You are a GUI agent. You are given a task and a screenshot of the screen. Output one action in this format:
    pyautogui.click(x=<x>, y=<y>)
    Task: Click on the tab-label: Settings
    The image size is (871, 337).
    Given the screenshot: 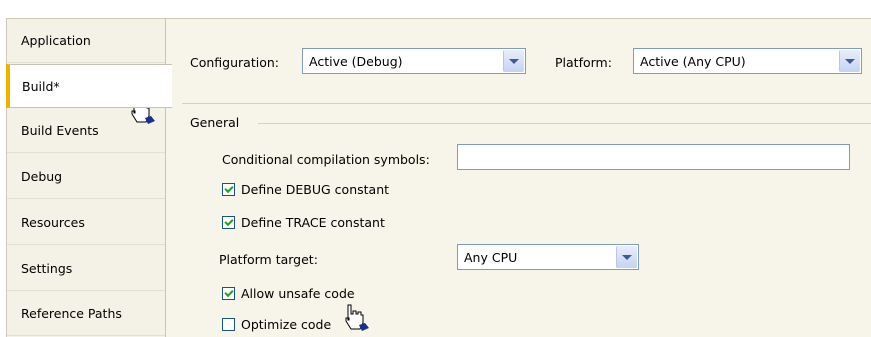 What is the action you would take?
    pyautogui.click(x=47, y=268)
    